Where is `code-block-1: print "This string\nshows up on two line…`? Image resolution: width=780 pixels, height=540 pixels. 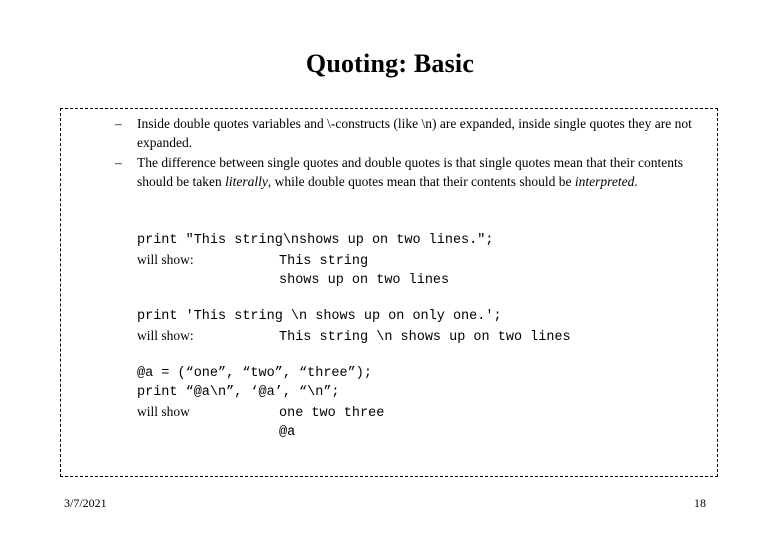
code-block-1: print "This string\nshows up on two line… is located at coordinates (424, 260).